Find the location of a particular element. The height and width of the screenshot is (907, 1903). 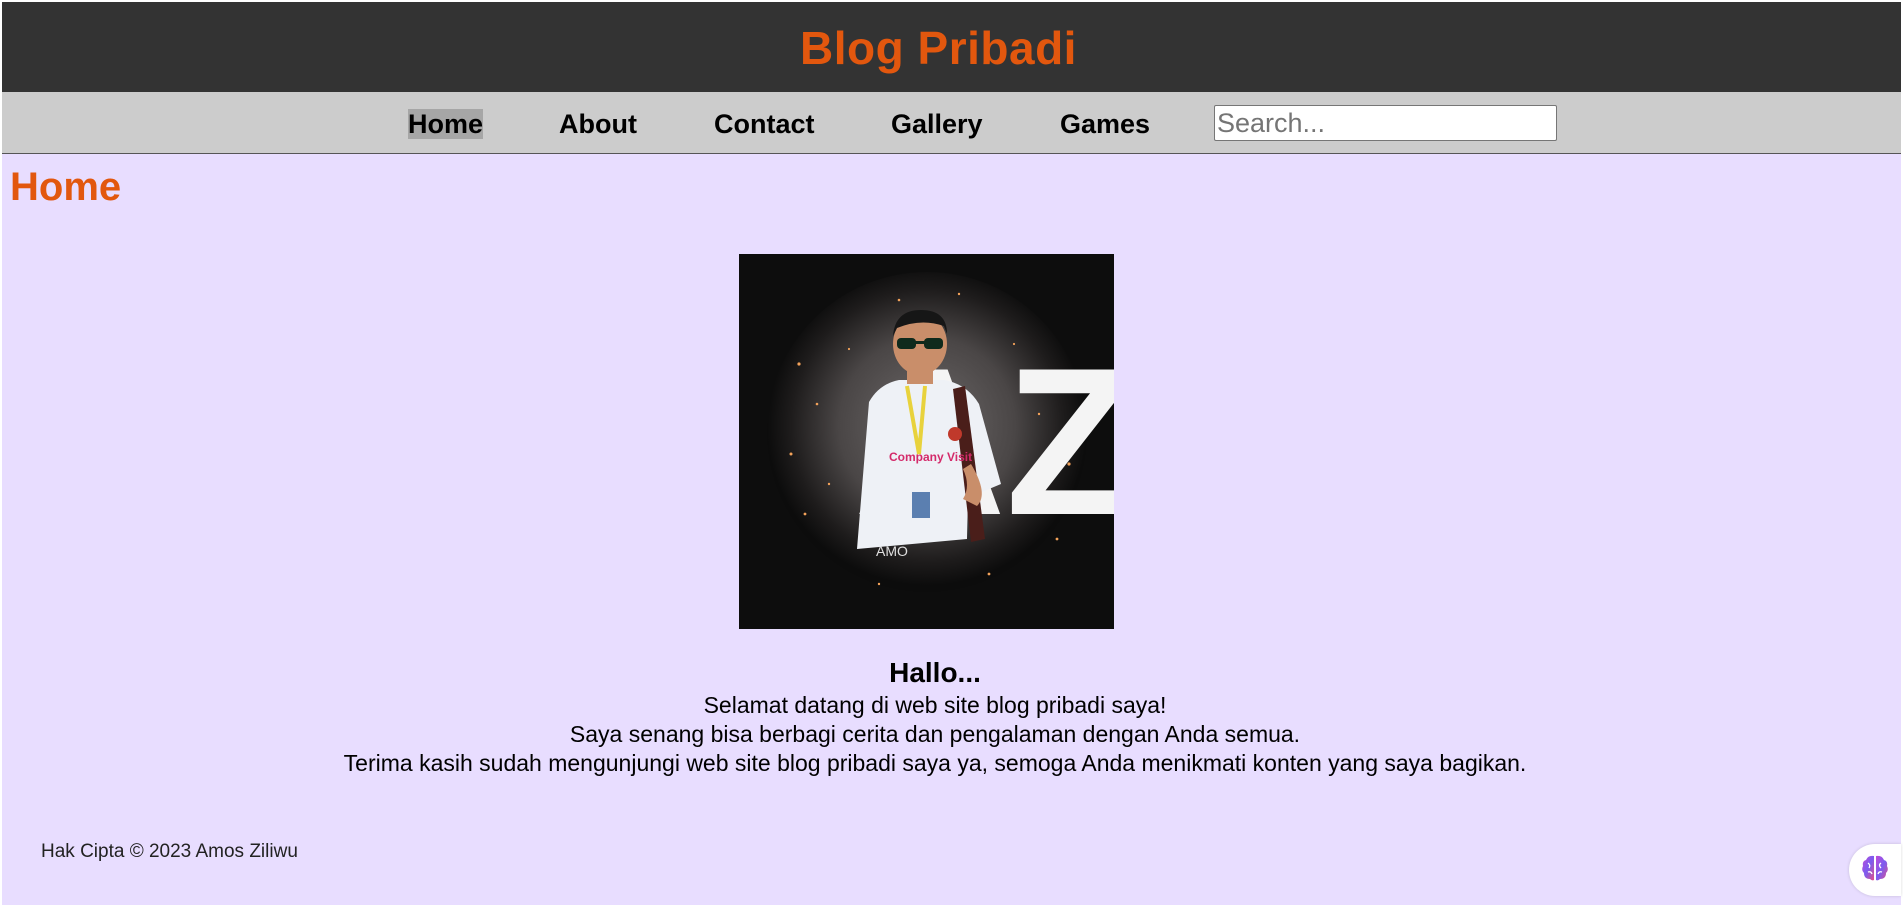

nav-bar: Home About Contact Gallery Games is located at coordinates (951, 123).